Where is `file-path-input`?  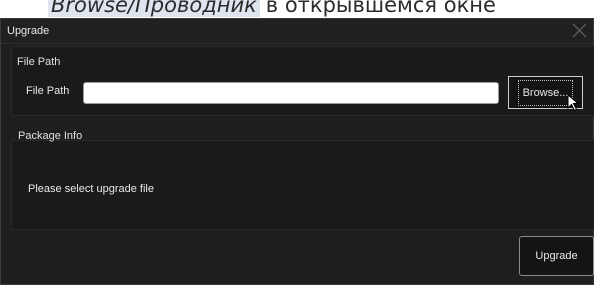
file-path-input is located at coordinates (291, 93).